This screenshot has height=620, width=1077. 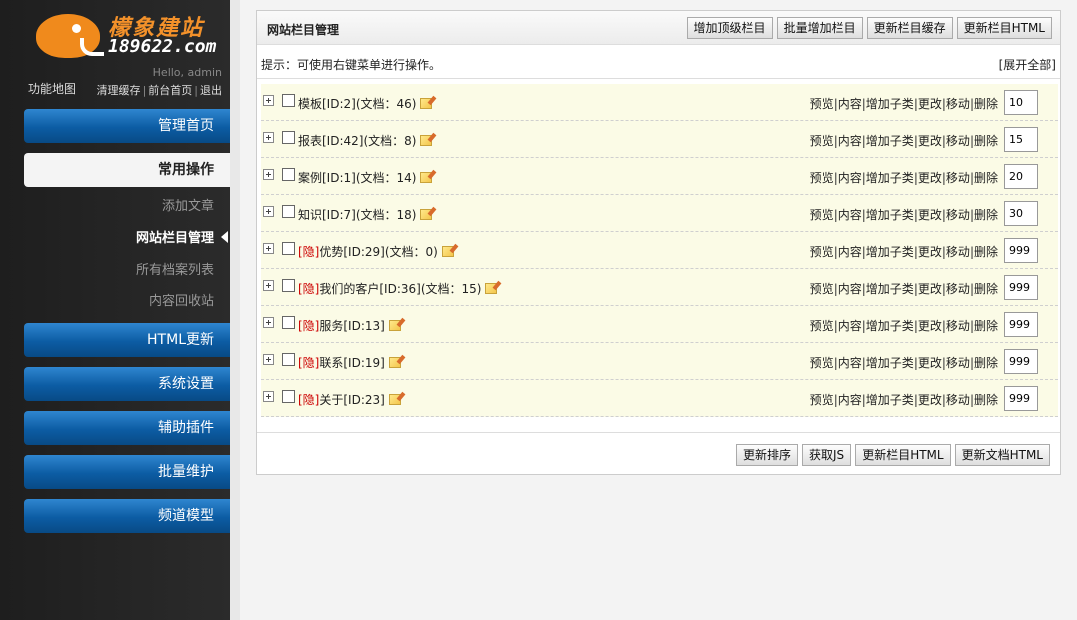 I want to click on get-js-button: 获取JS, so click(x=827, y=455).